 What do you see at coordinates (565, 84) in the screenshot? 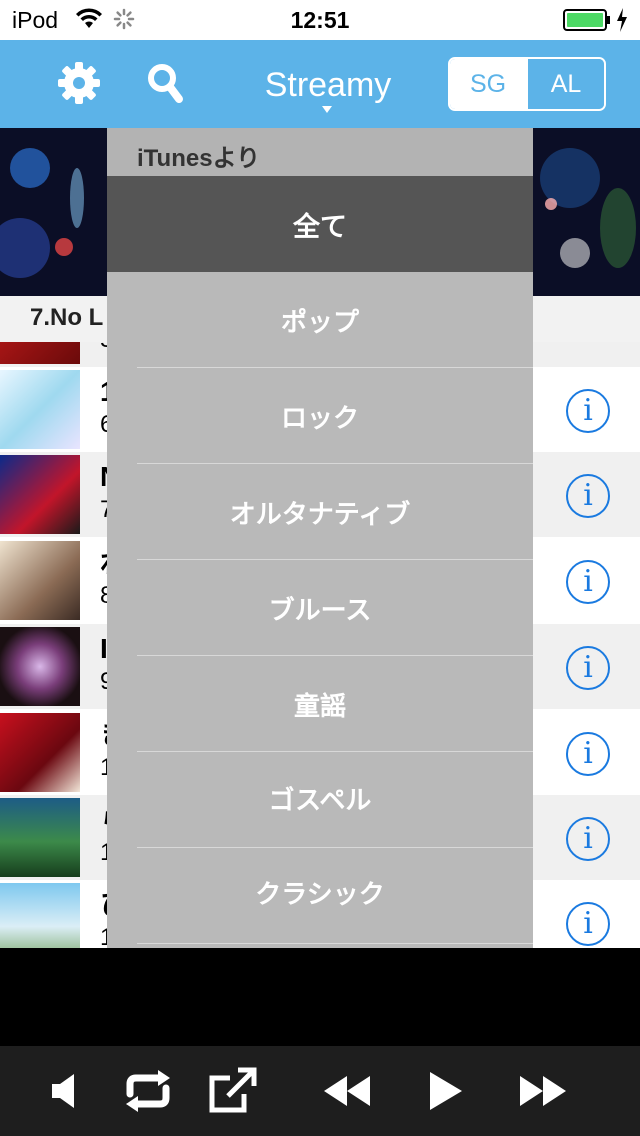
I see `segment-al: AL` at bounding box center [565, 84].